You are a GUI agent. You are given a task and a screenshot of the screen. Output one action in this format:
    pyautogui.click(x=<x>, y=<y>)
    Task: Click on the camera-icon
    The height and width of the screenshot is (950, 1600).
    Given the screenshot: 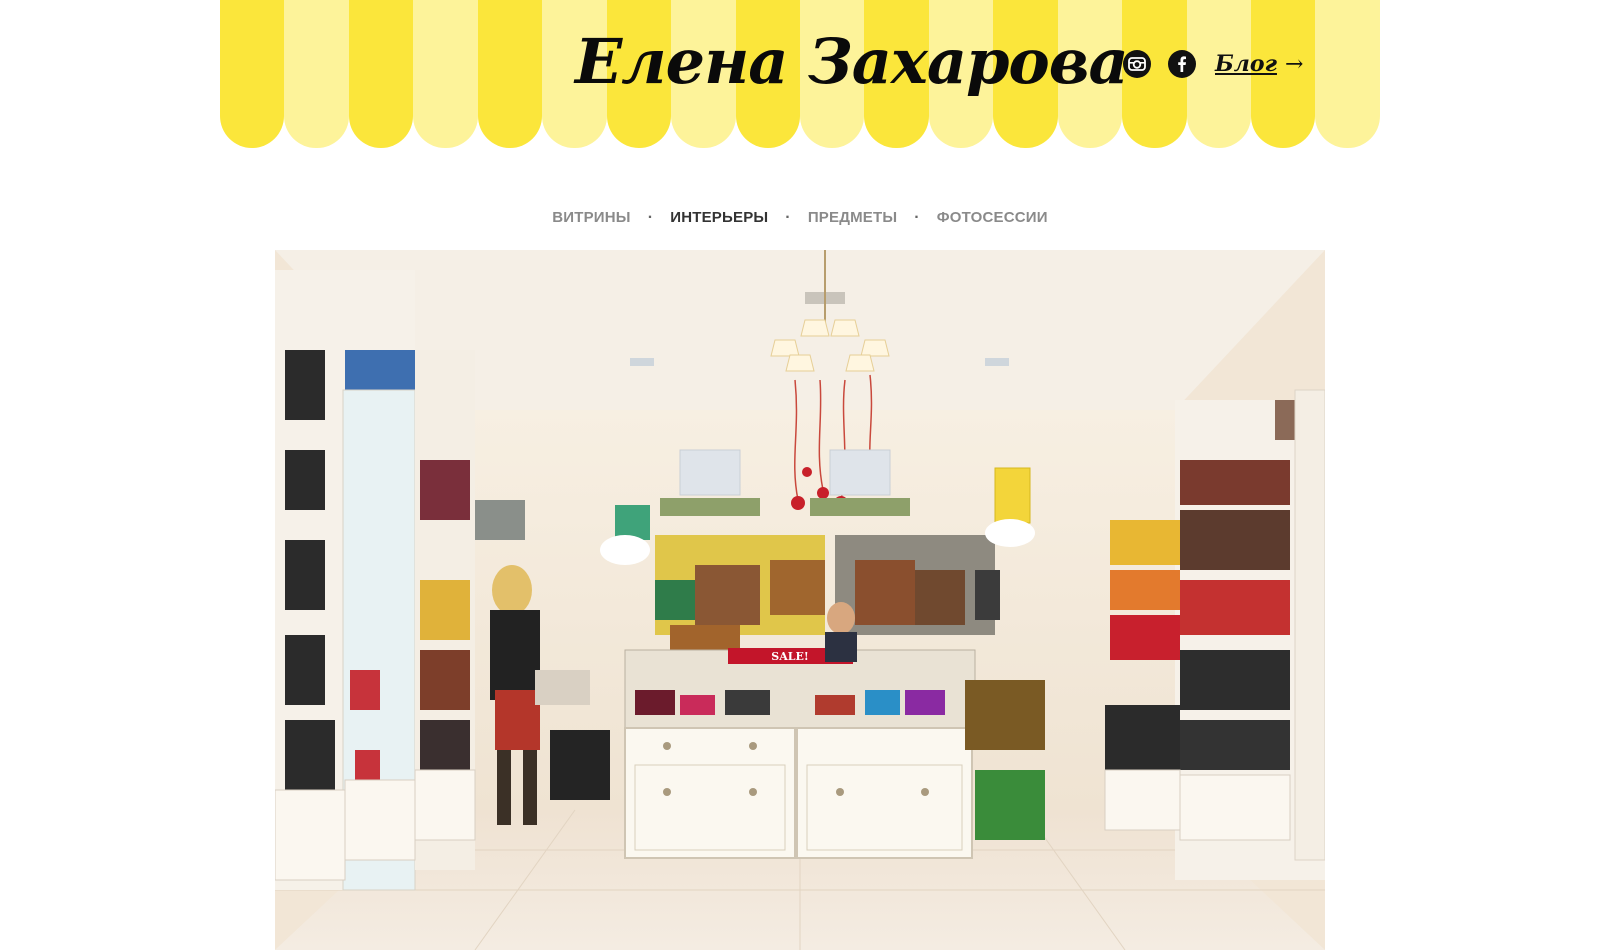 What is the action you would take?
    pyautogui.click(x=1137, y=64)
    